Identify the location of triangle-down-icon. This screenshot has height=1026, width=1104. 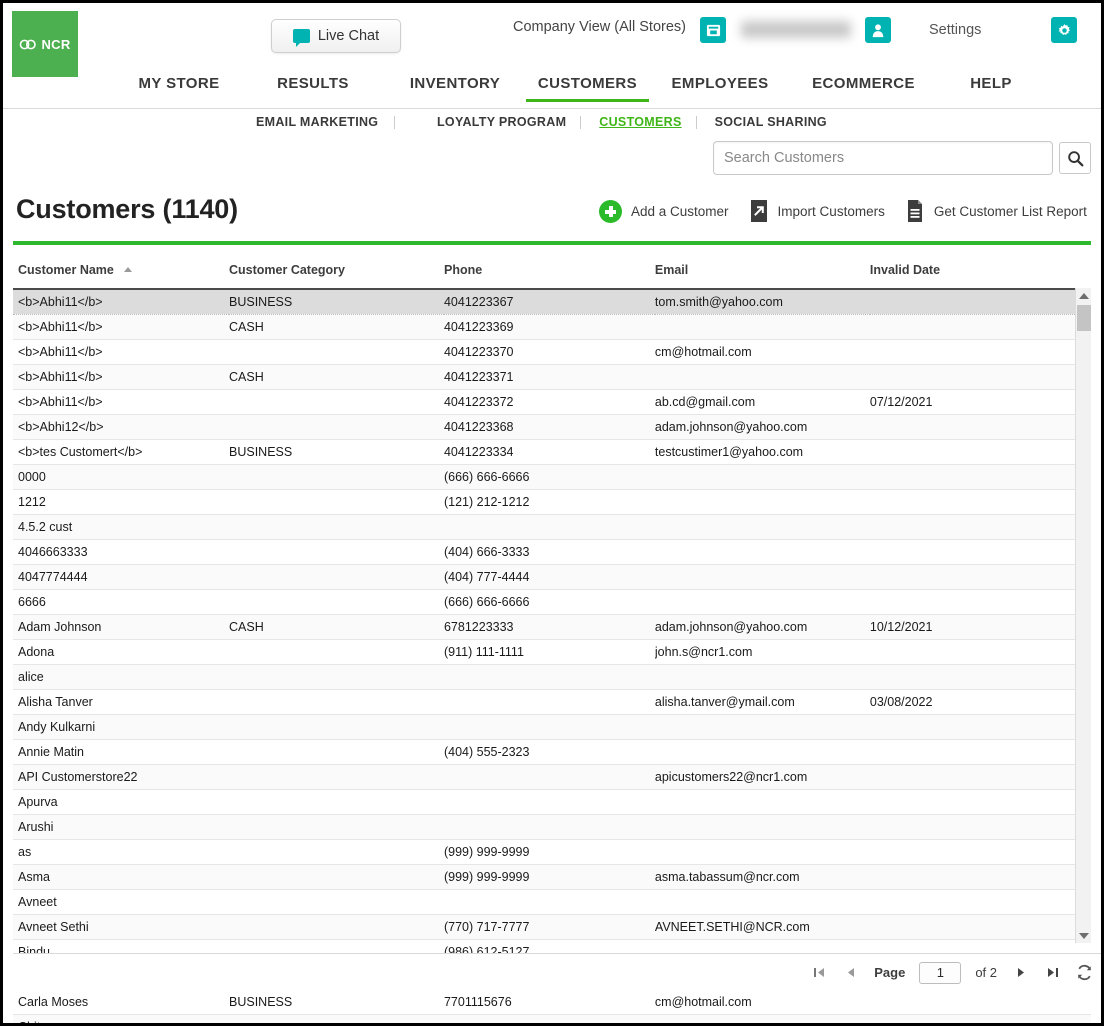
(1084, 935).